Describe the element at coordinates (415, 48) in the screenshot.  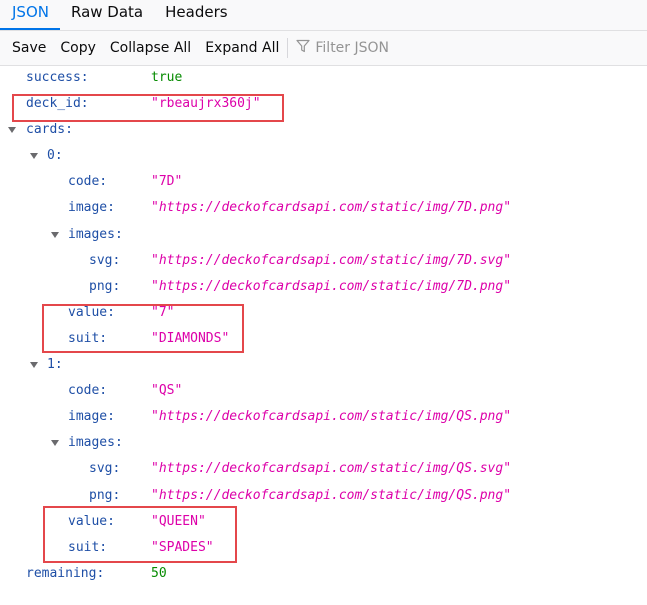
I see `filter-json-input` at that location.